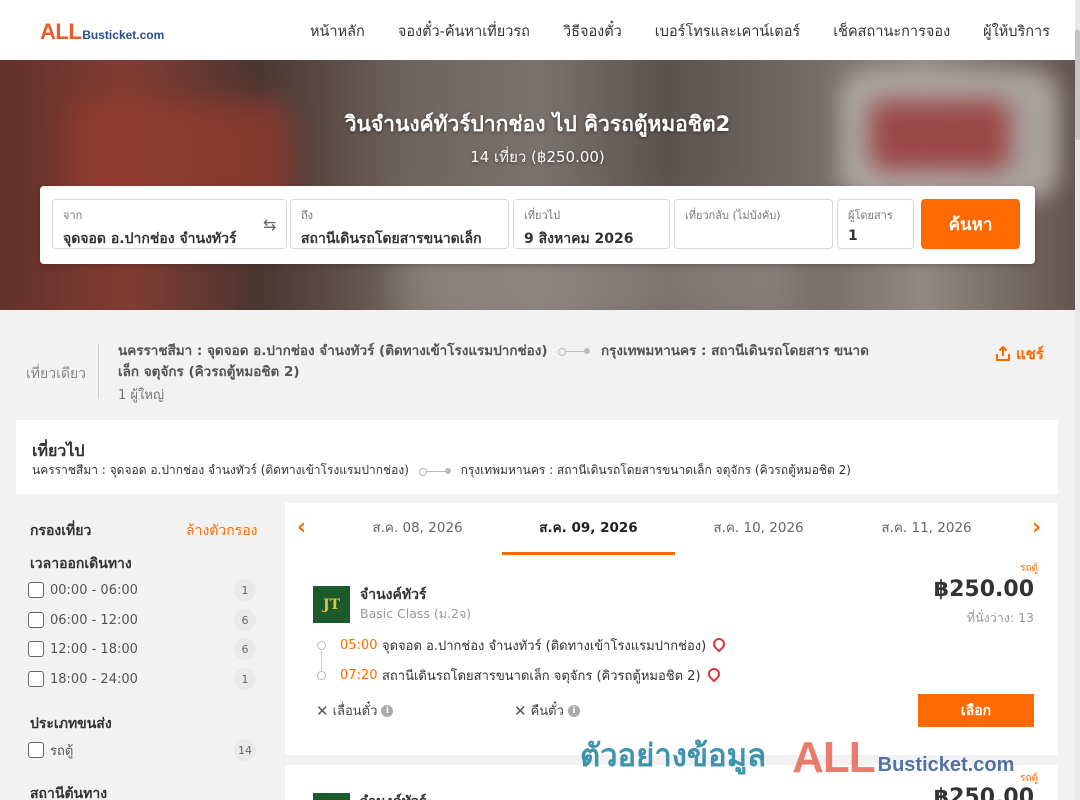  I want to click on return-date-field: เที่ยวกลับ (ไม่บังคับ), so click(753, 224).